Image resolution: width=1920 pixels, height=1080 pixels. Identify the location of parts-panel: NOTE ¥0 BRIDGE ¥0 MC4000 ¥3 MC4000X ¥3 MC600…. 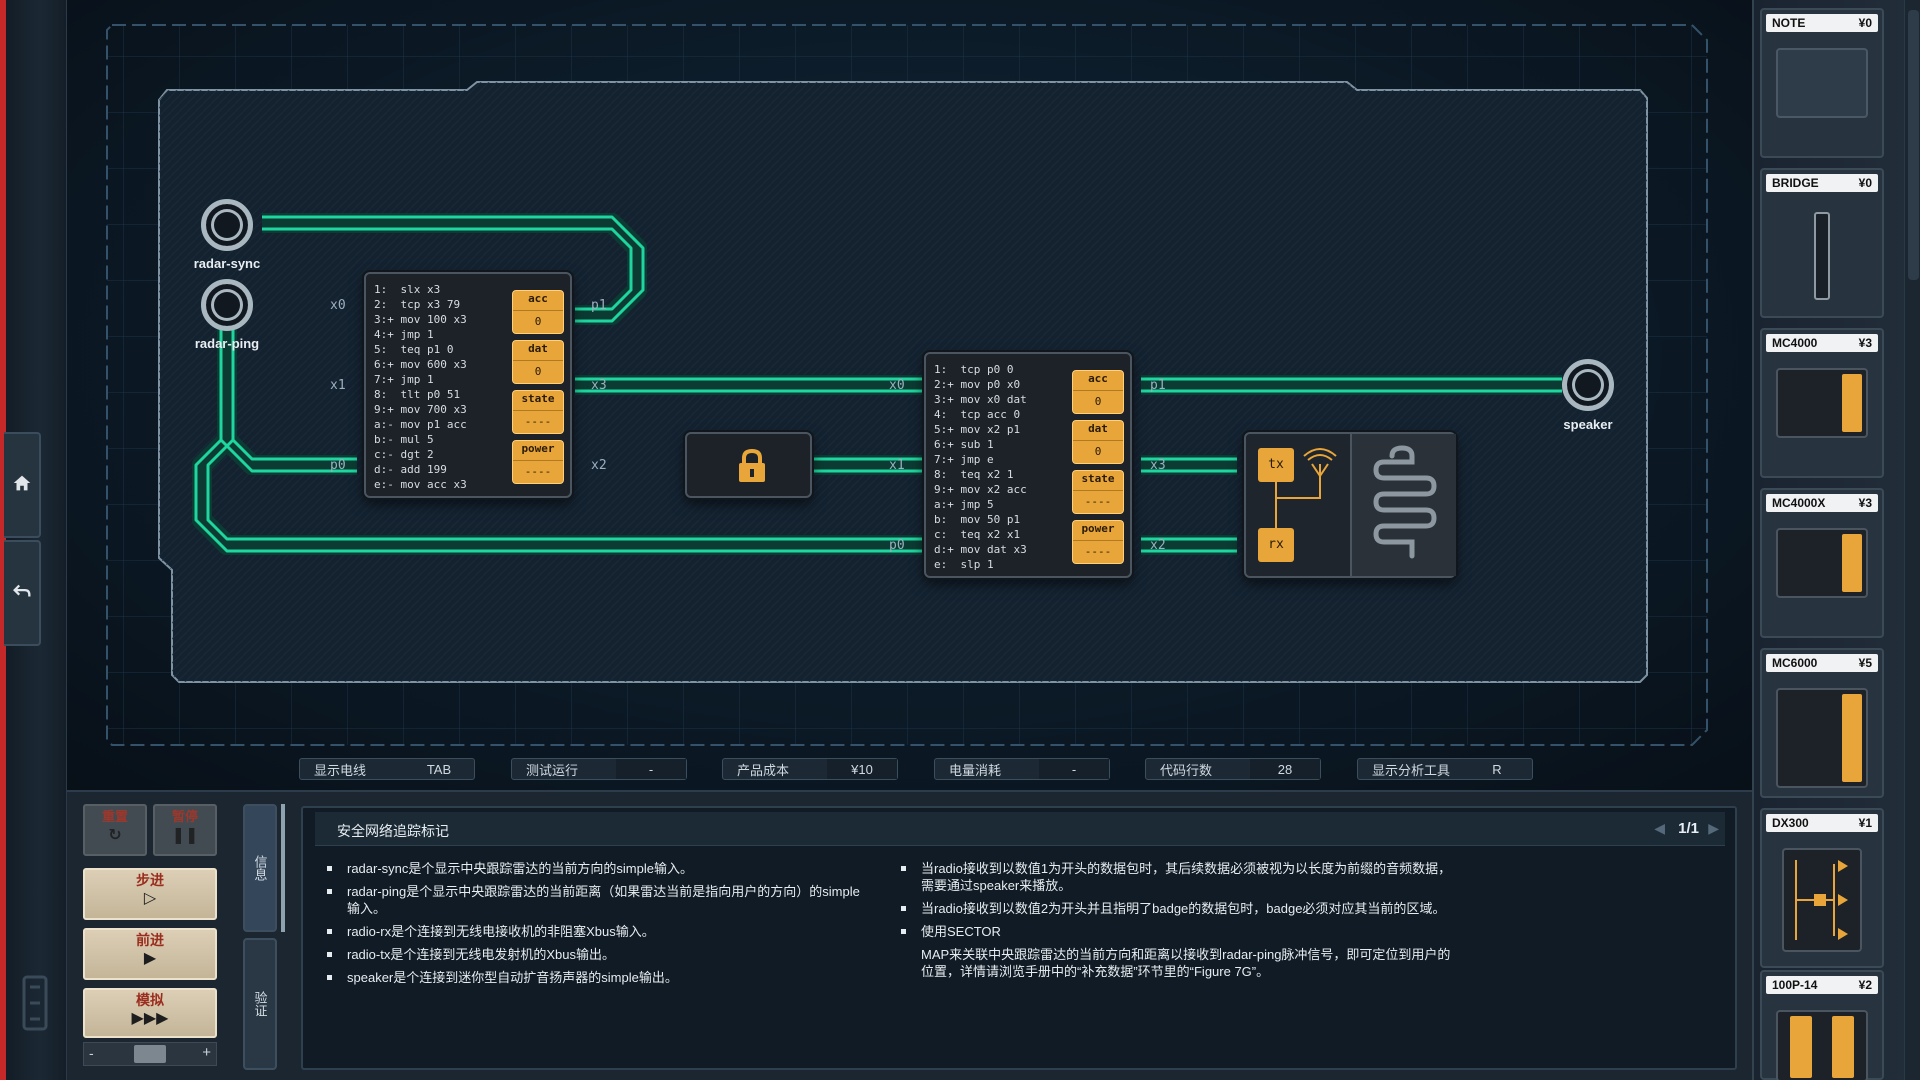
(1836, 540).